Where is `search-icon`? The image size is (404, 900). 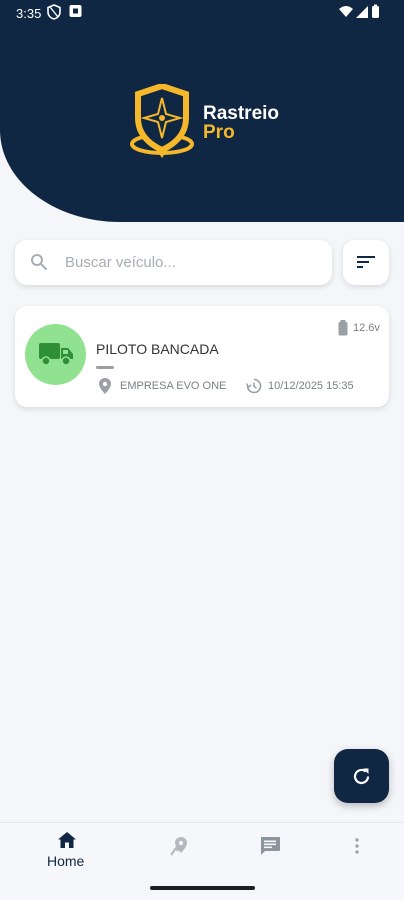
search-icon is located at coordinates (39, 264).